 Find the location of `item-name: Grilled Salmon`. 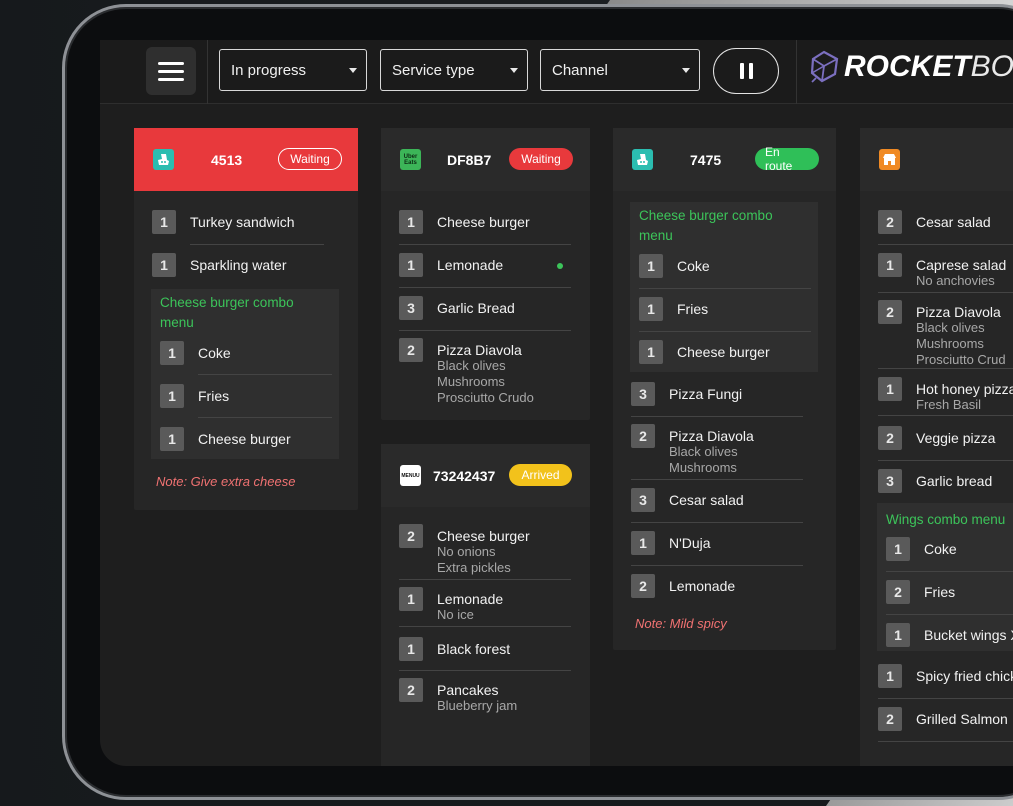

item-name: Grilled Salmon is located at coordinates (962, 719).